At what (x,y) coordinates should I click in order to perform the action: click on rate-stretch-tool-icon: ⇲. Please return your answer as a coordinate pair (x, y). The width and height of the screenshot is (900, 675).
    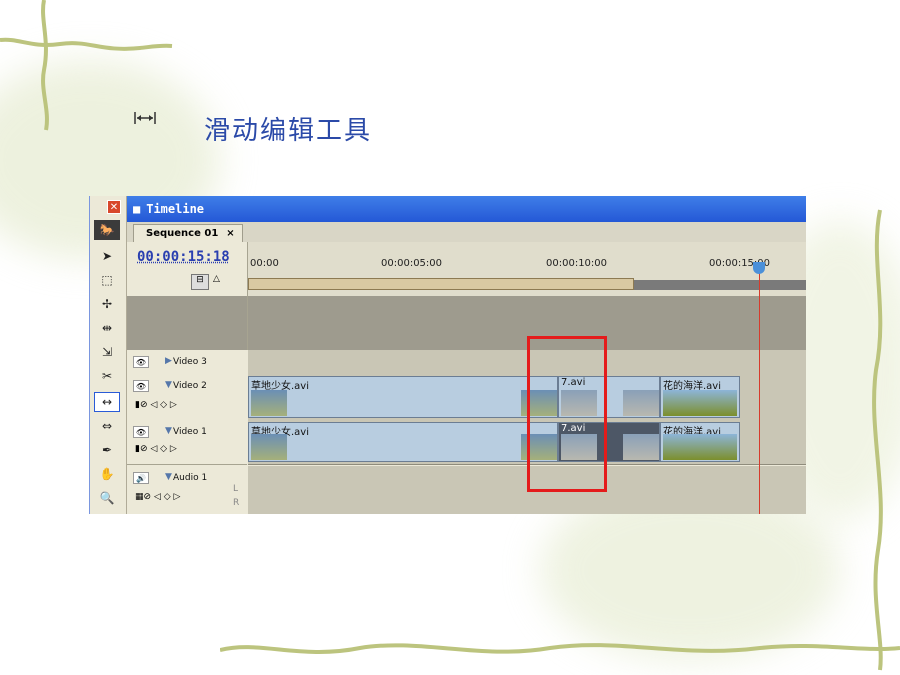
    Looking at the image, I should click on (107, 352).